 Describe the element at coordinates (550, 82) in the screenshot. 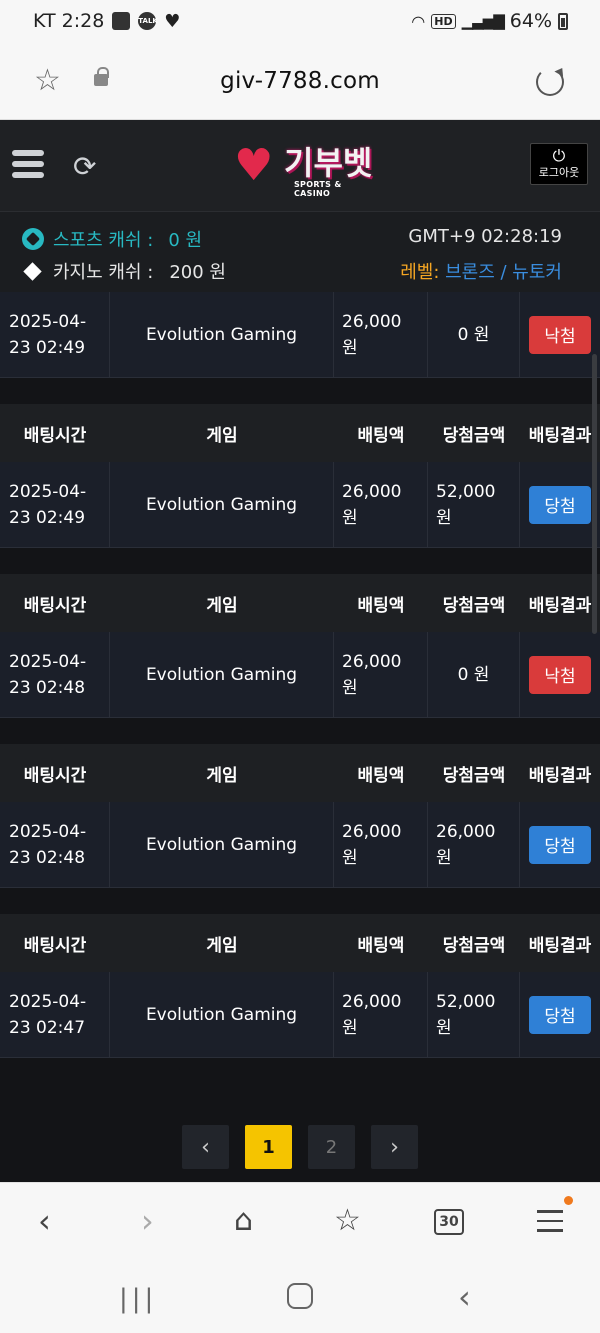

I see `reload-icon` at that location.